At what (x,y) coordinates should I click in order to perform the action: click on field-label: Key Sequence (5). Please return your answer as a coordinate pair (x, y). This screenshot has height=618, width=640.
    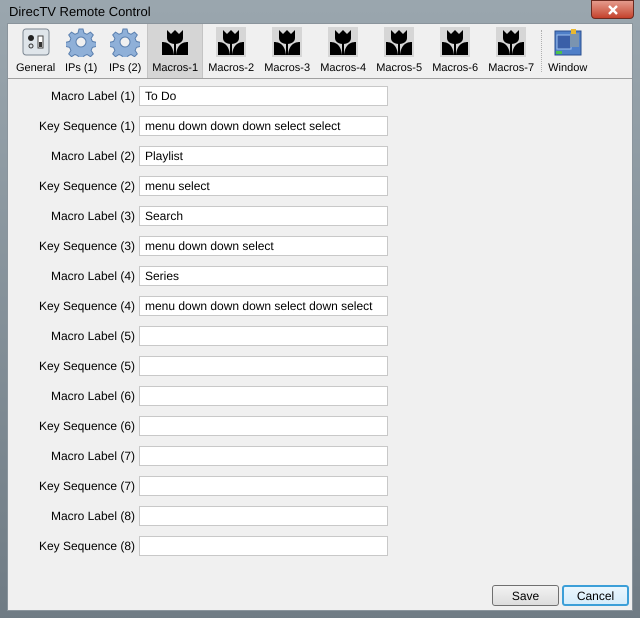
    Looking at the image, I should click on (87, 366).